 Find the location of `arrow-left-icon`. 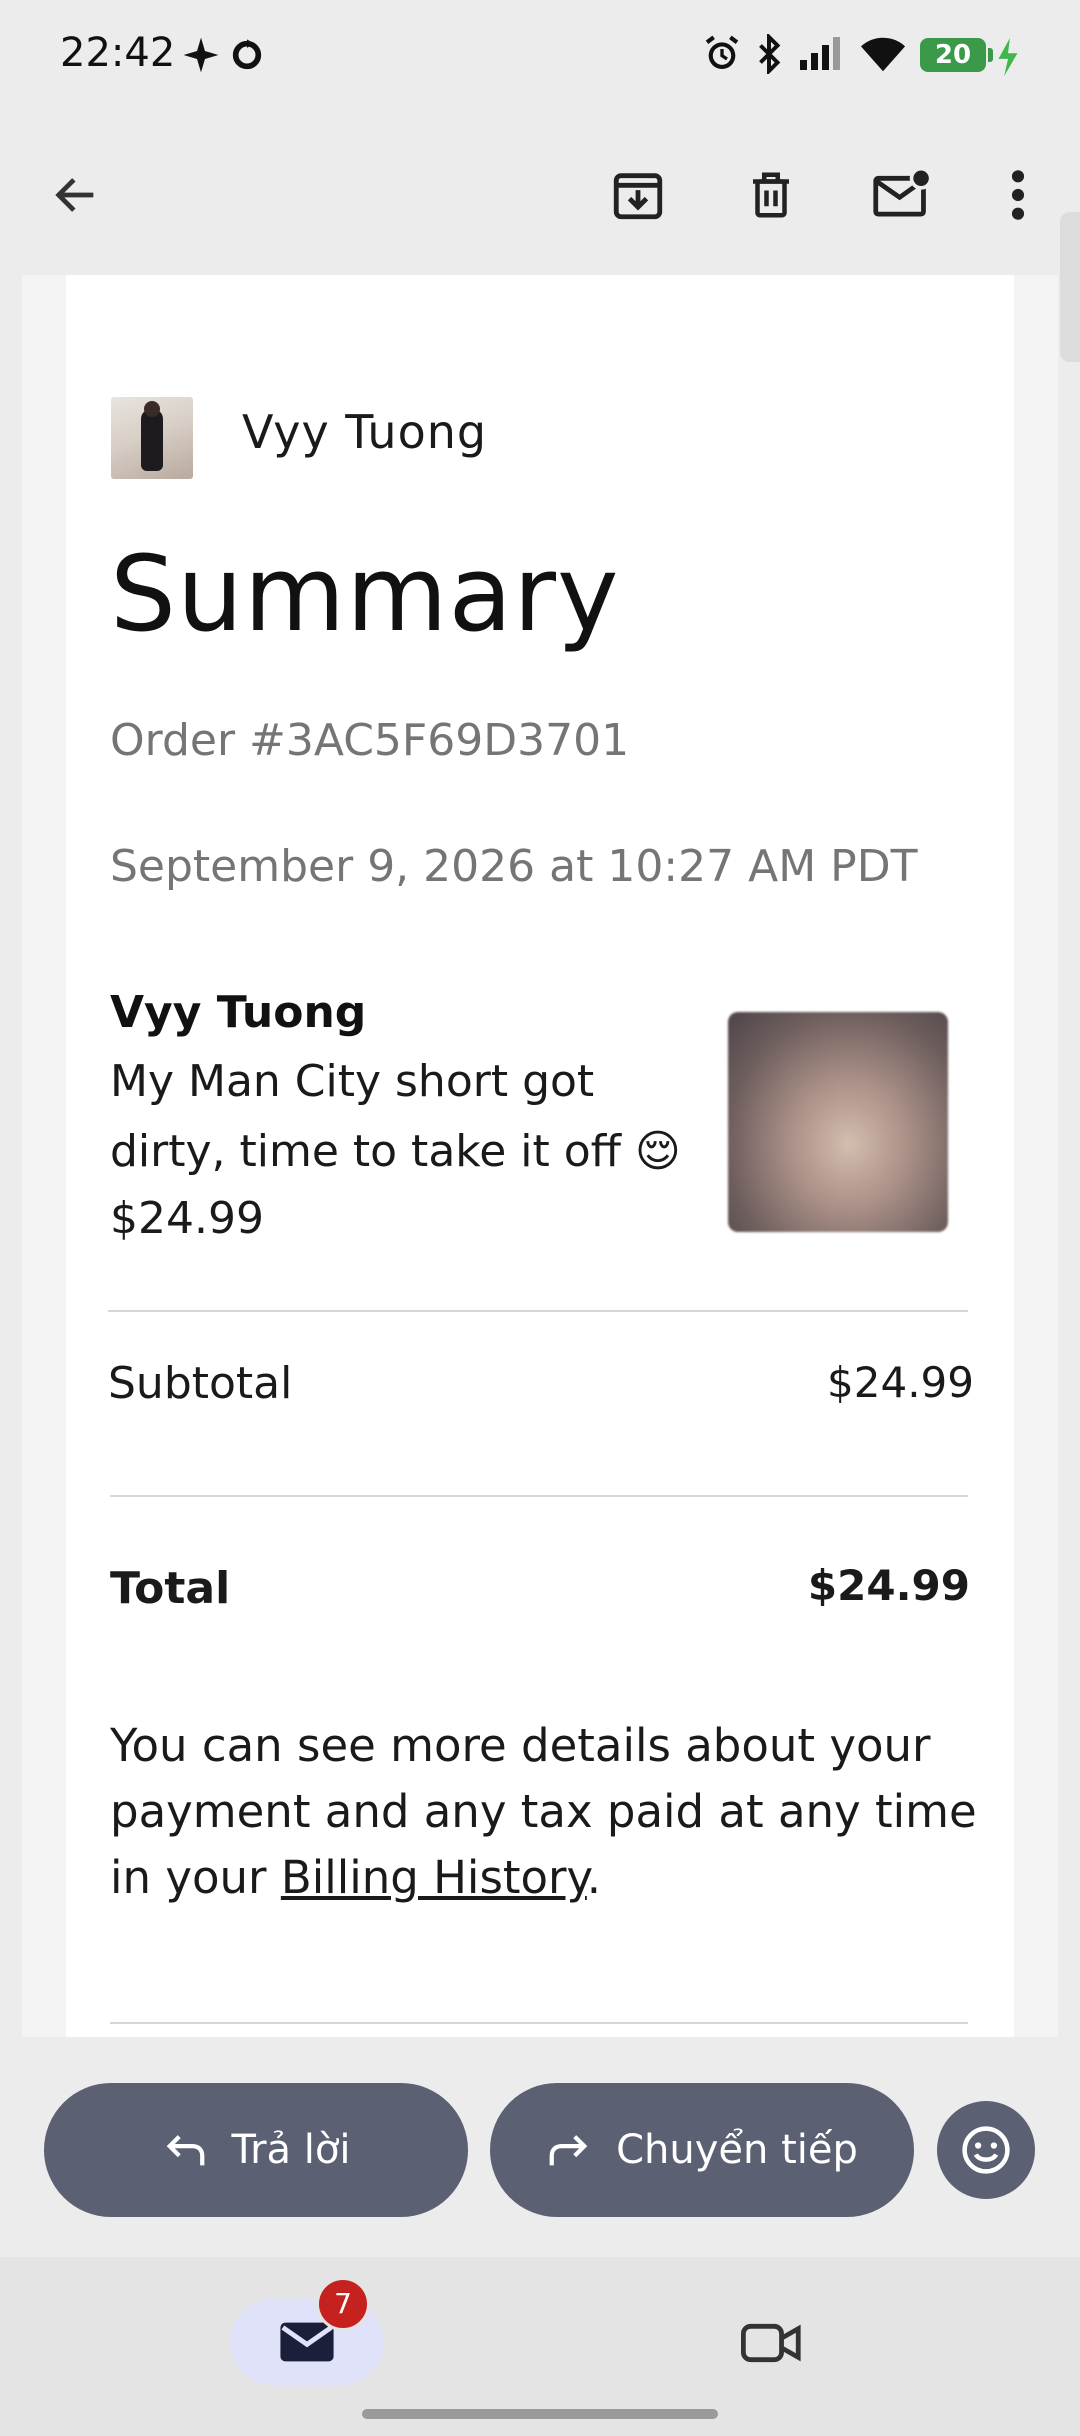

arrow-left-icon is located at coordinates (74, 195).